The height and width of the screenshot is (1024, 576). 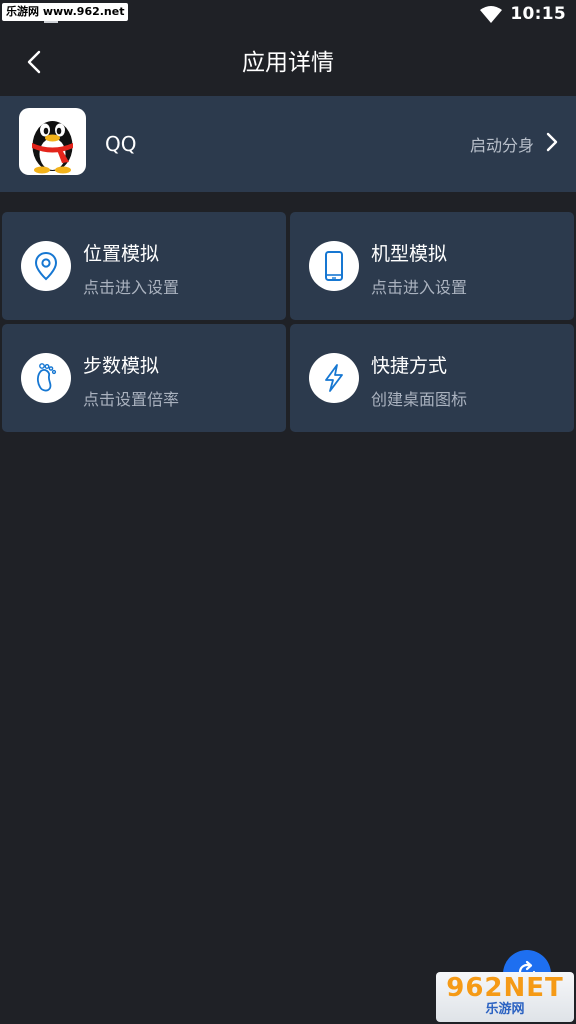 I want to click on launch-clone-button: 启动分身, so click(x=514, y=144).